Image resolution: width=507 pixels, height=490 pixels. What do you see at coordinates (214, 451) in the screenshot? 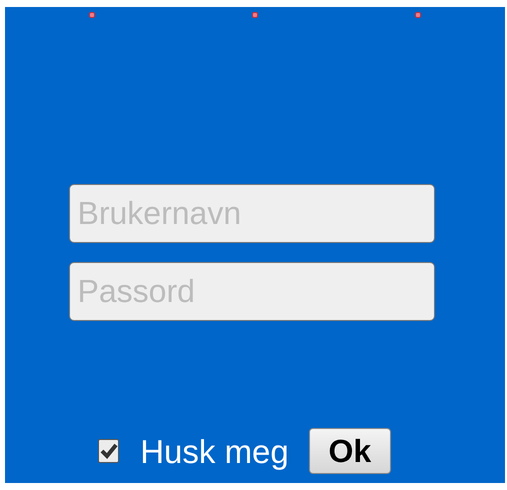
I see `checkbox-label: Husk meg` at bounding box center [214, 451].